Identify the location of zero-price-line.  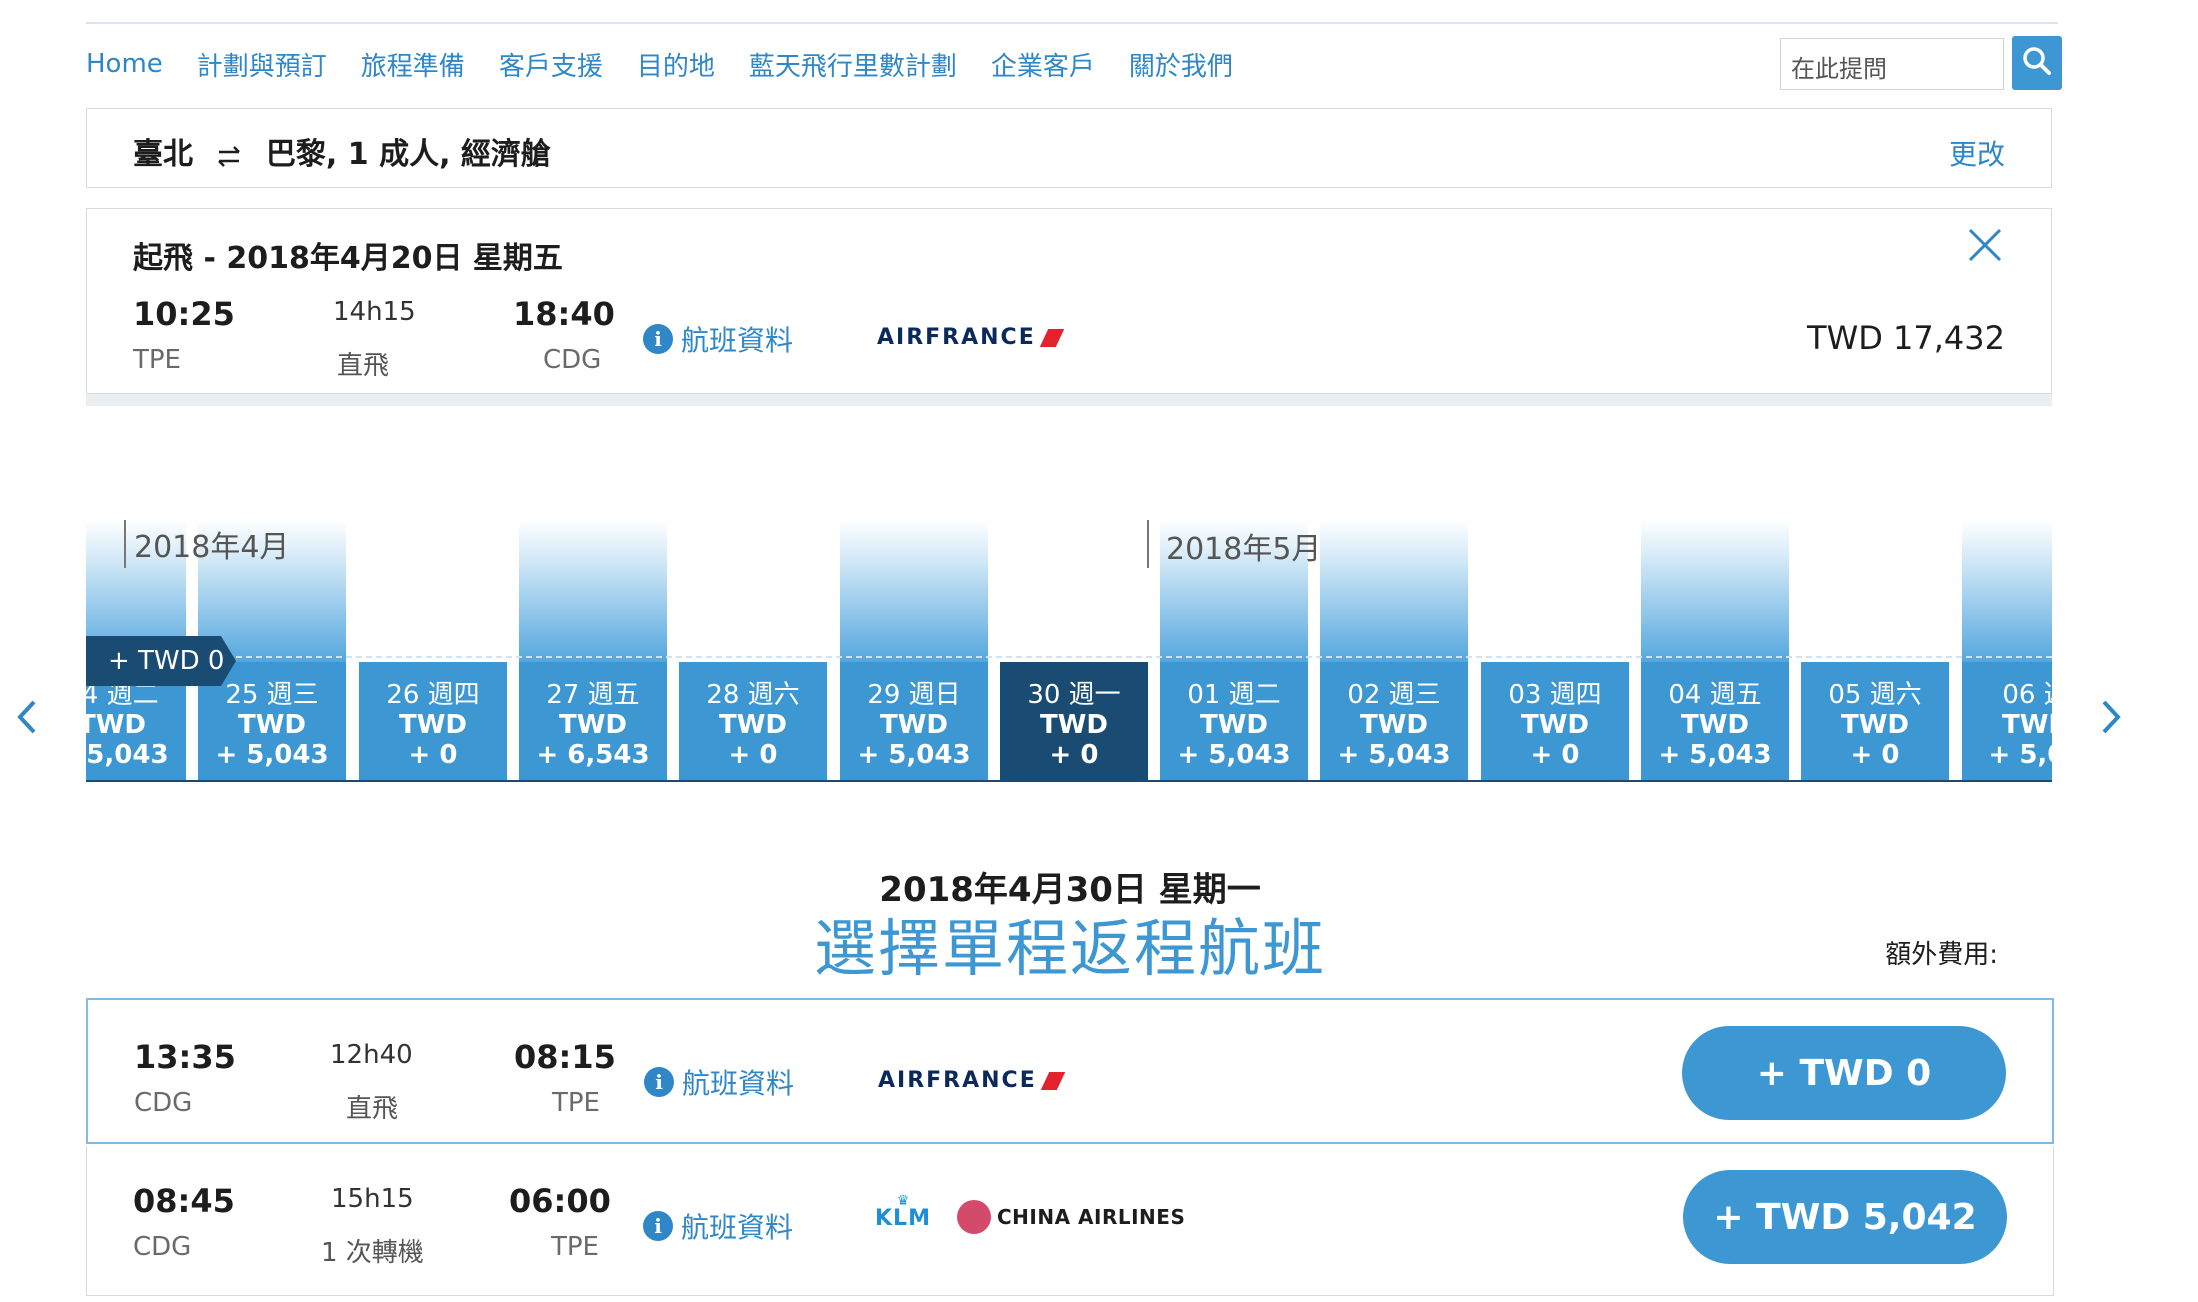
(1069, 657).